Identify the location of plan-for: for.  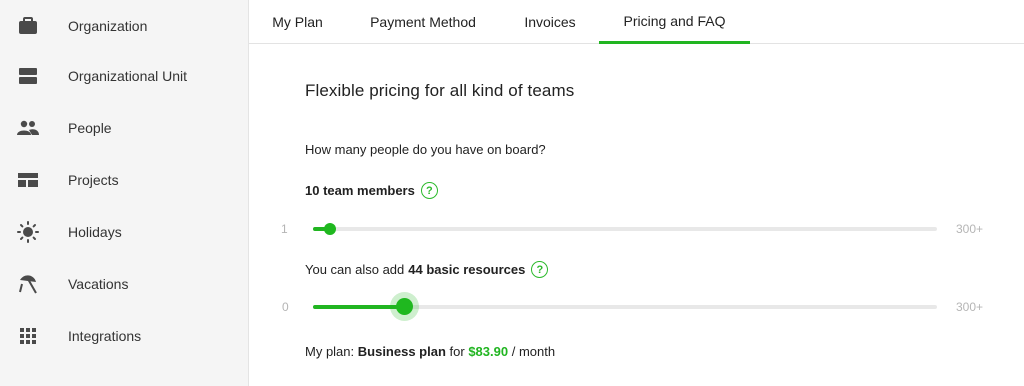
(457, 351).